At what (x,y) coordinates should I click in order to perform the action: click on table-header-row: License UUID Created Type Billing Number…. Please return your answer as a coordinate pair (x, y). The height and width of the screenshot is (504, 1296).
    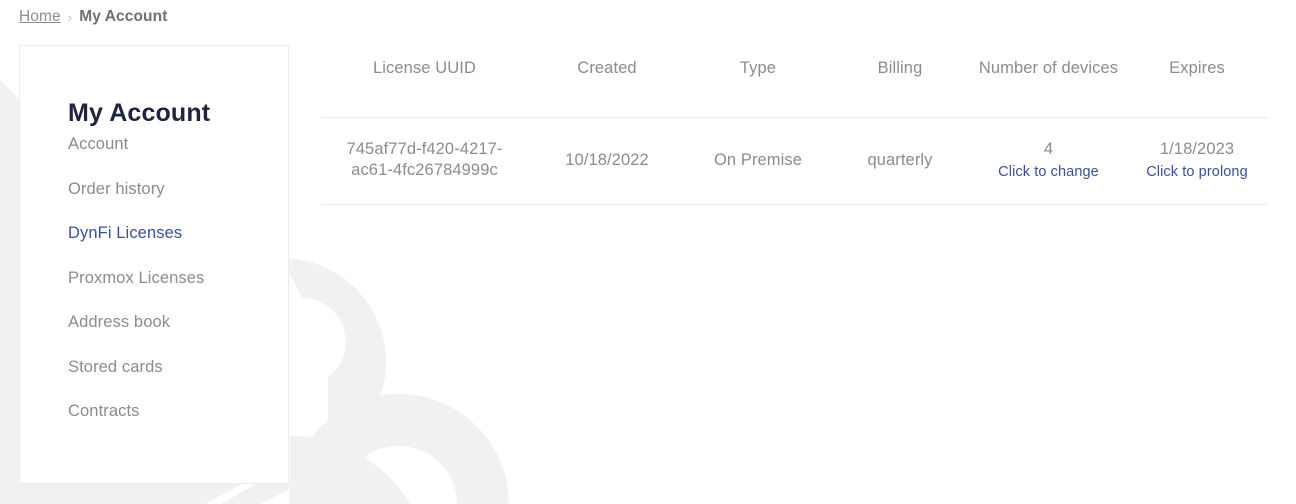
    Looking at the image, I should click on (795, 88).